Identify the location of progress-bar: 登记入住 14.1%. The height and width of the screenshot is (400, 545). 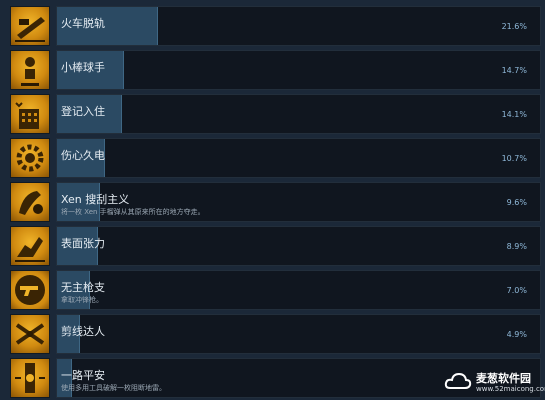
(298, 114).